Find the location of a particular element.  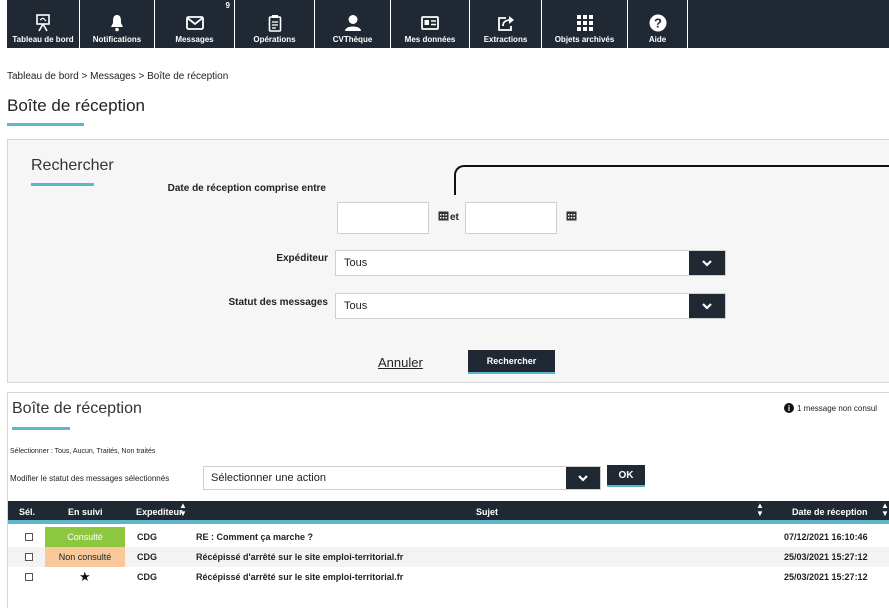

row-date: 07/12/2021 16:10:46 is located at coordinates (826, 537).